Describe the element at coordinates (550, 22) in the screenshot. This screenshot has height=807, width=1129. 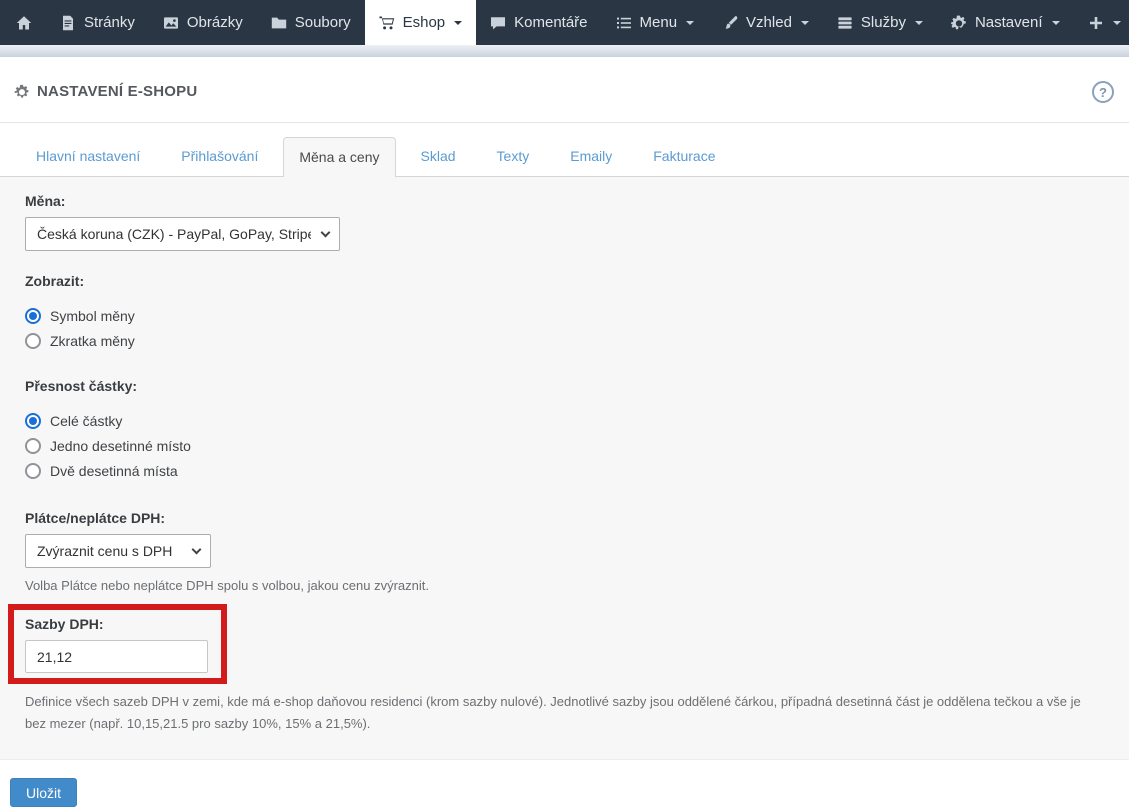
I see `nav-item-label: Komentáře` at that location.